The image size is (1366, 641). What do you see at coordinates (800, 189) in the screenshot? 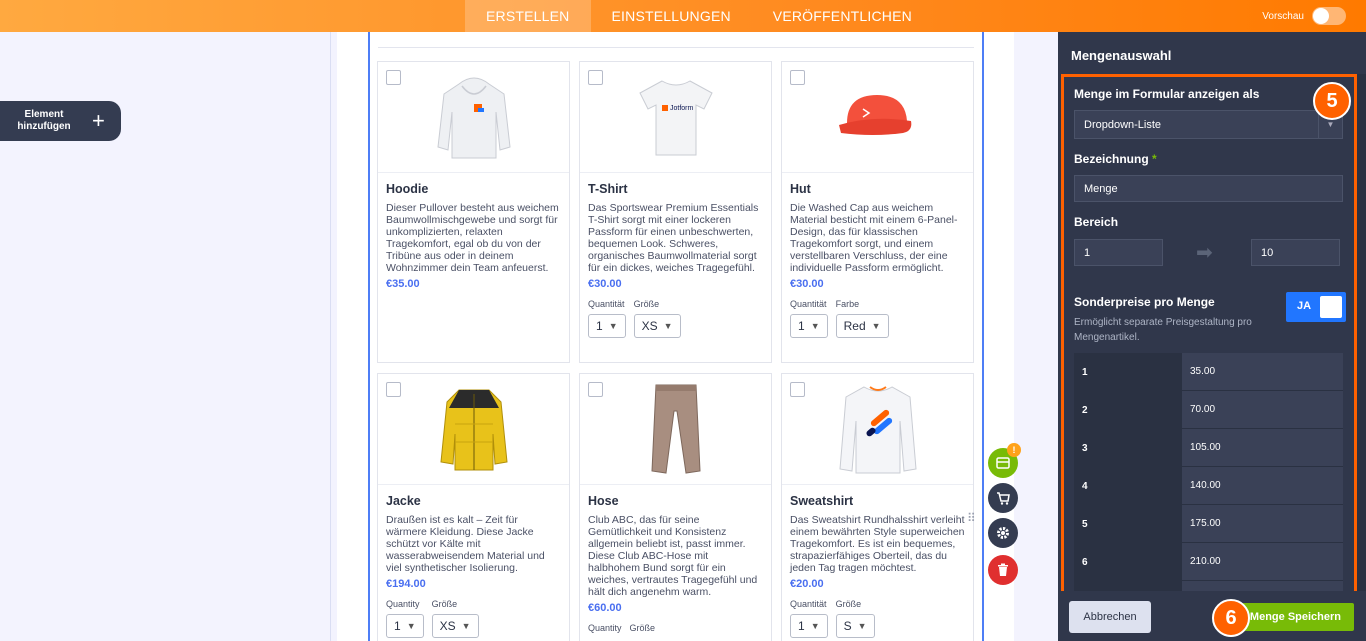
I see `product-title: Hut` at bounding box center [800, 189].